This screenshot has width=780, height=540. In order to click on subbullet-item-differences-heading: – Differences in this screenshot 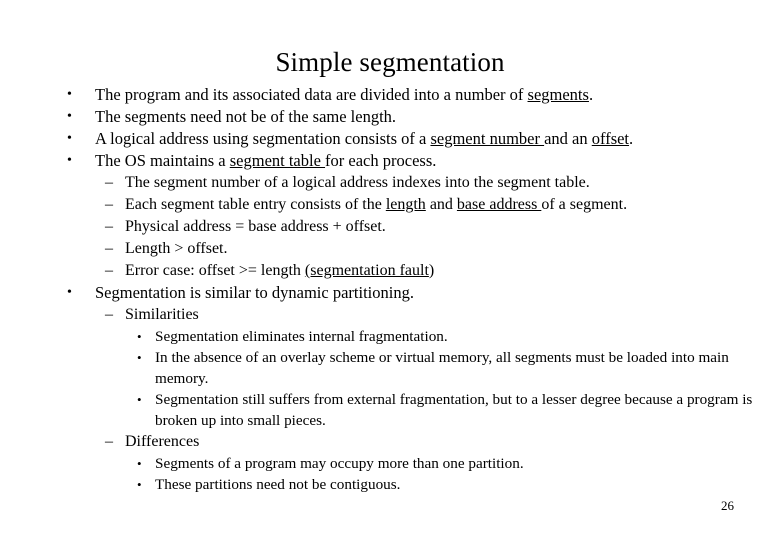, I will do `click(390, 442)`.